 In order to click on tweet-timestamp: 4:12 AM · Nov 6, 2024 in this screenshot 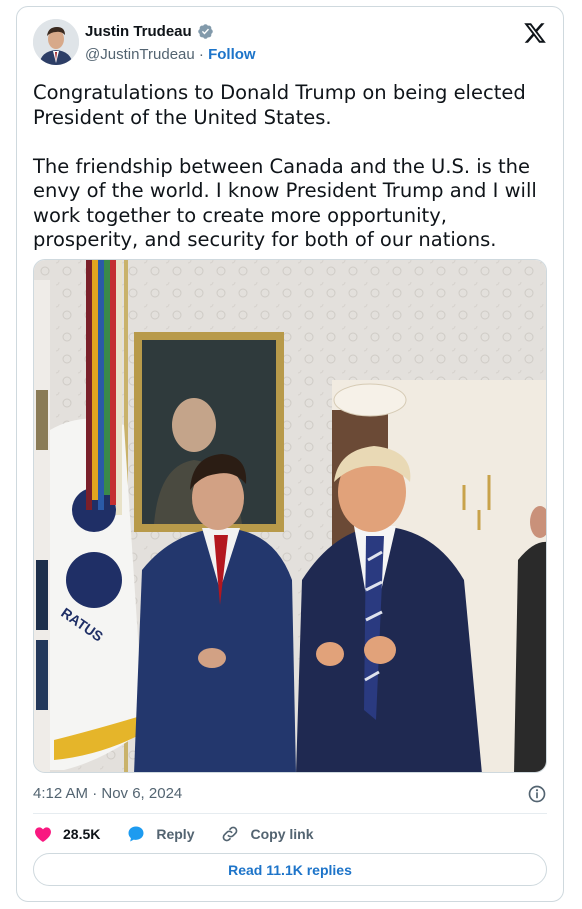, I will do `click(107, 793)`.